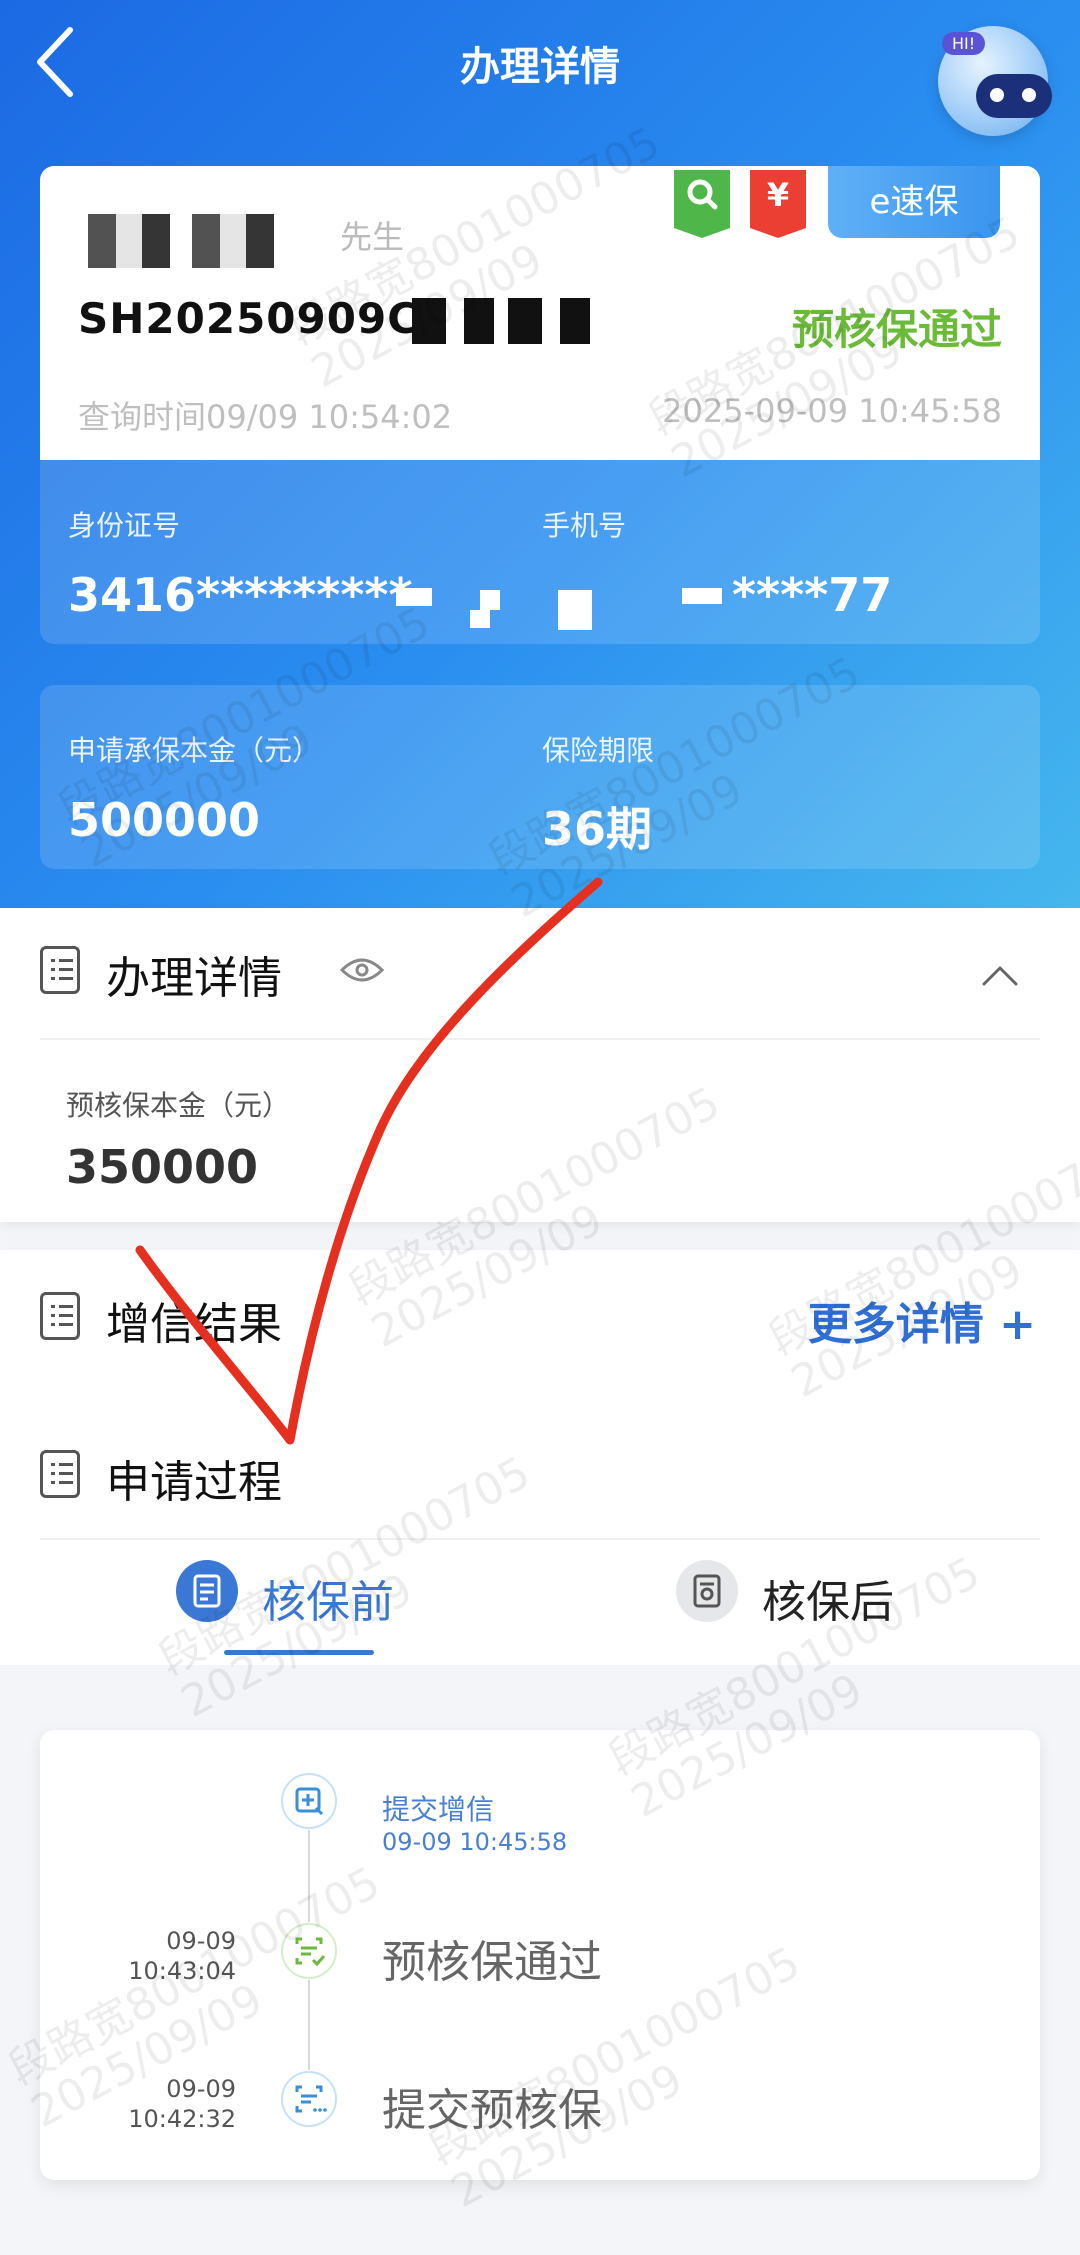 The image size is (1080, 2255). What do you see at coordinates (832, 411) in the screenshot?
I see `created-time: 2025-09-09 10:45:58` at bounding box center [832, 411].